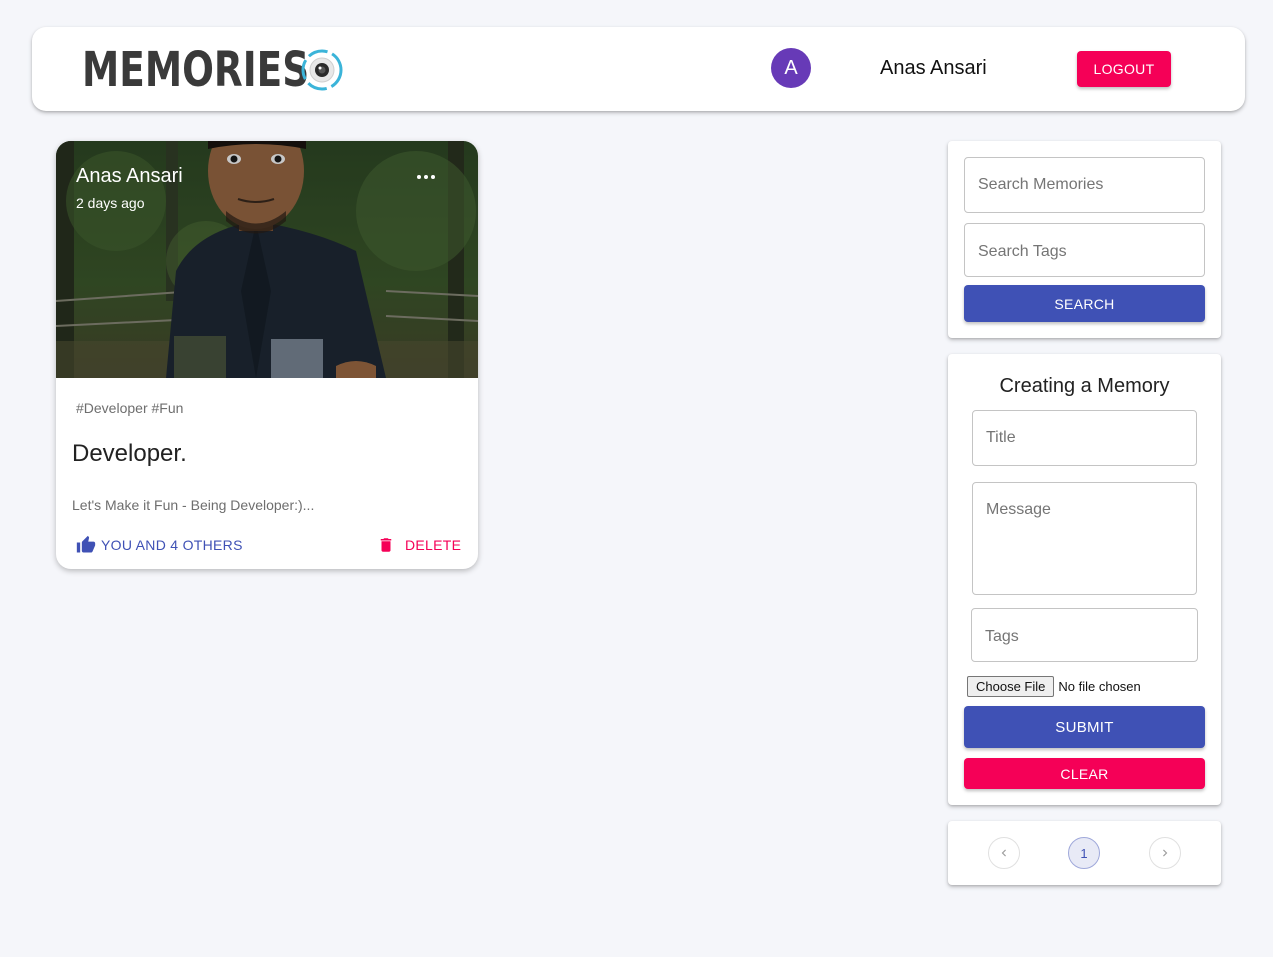 Image resolution: width=1273 pixels, height=957 pixels. I want to click on search-memories-input: Search Memories, so click(1084, 185).